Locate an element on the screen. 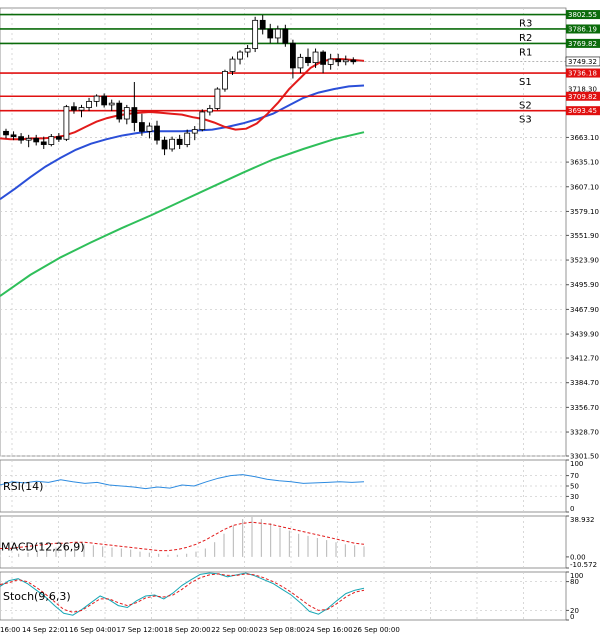  level-tag-text-s1: 3736.18 is located at coordinates (582, 74).